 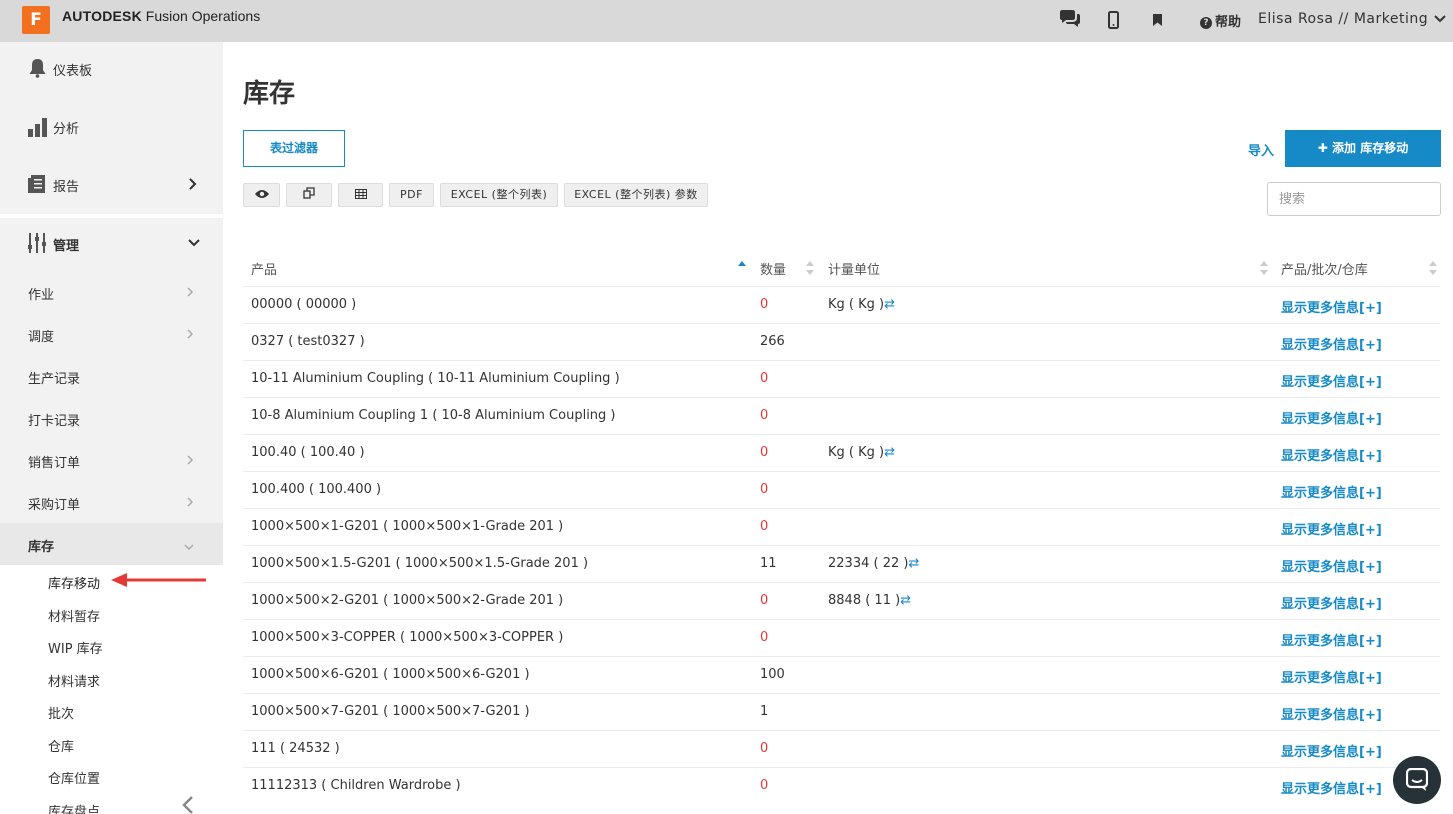 What do you see at coordinates (294, 148) in the screenshot?
I see `table-filter-button: 表过滤器` at bounding box center [294, 148].